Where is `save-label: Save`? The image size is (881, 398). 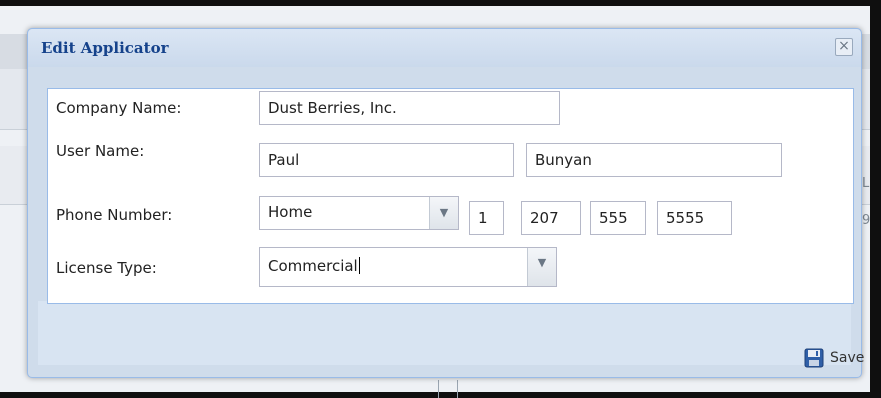
save-label: Save is located at coordinates (847, 358).